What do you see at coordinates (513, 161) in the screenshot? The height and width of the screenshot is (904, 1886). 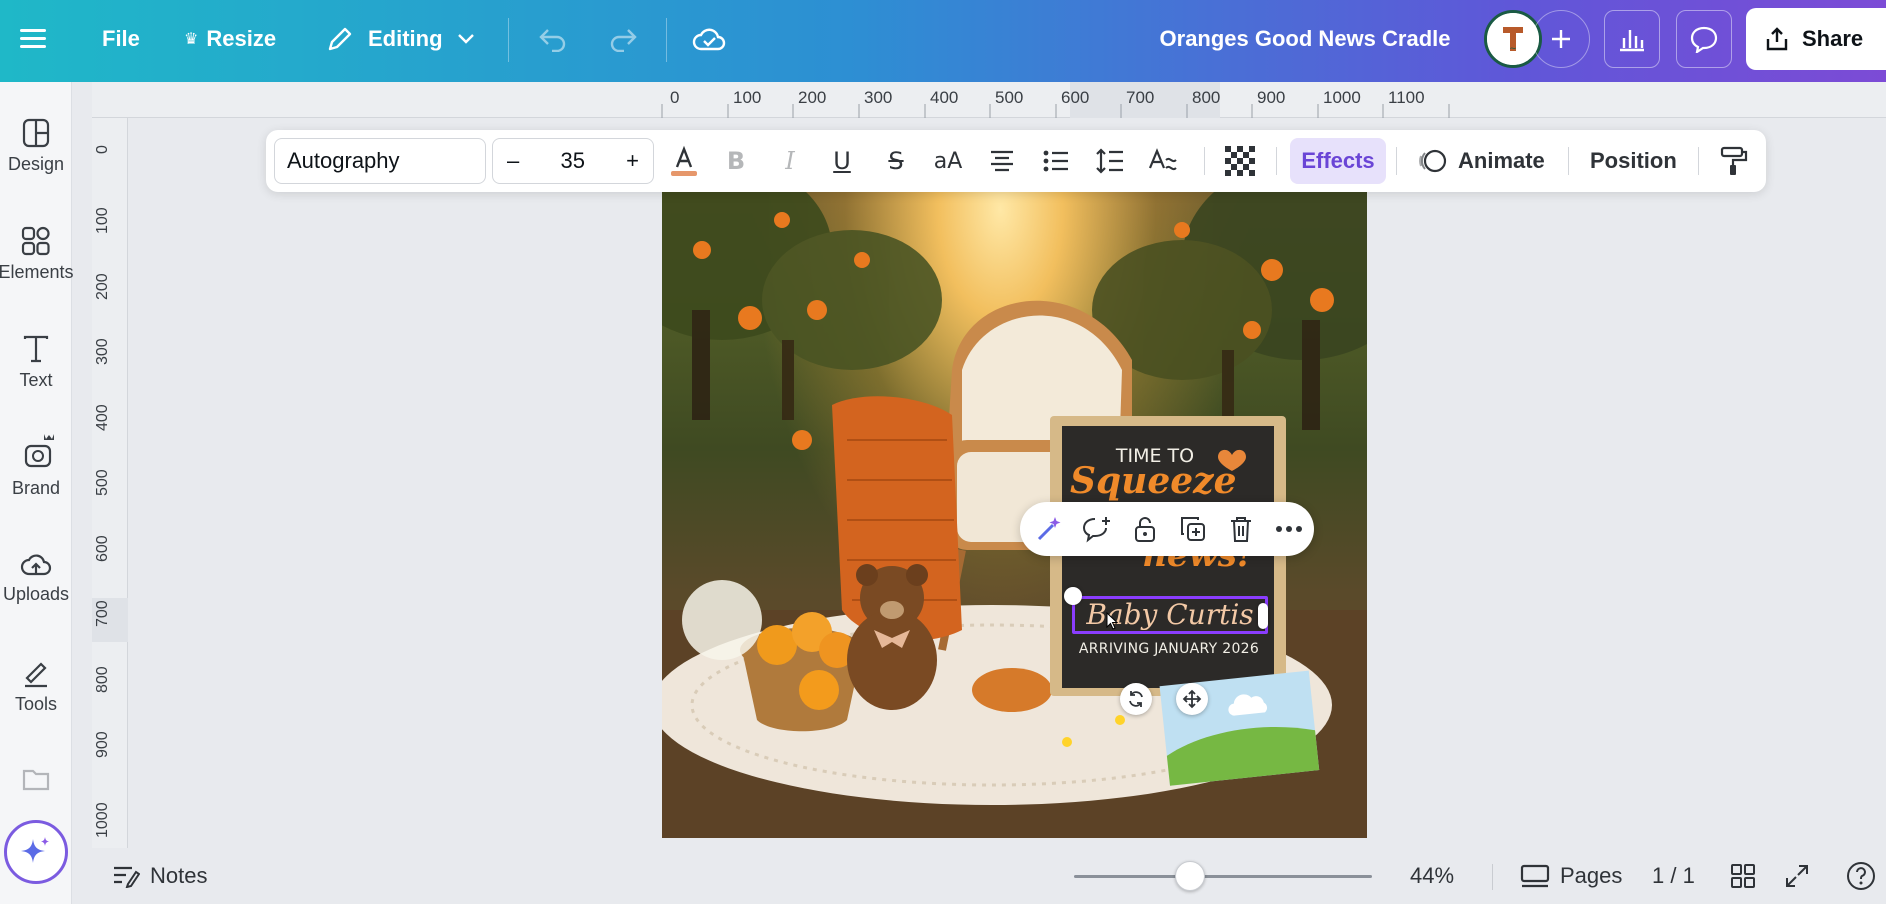 I see `decrease-size-button: –` at bounding box center [513, 161].